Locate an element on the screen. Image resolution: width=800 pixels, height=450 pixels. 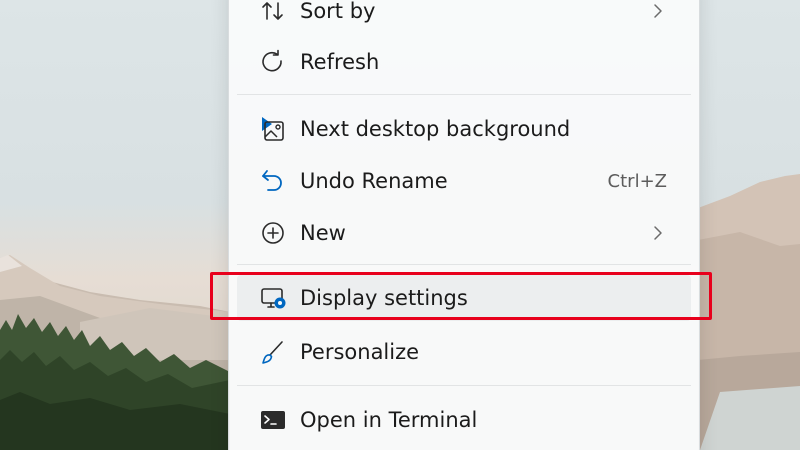
terminal-icon is located at coordinates (273, 420).